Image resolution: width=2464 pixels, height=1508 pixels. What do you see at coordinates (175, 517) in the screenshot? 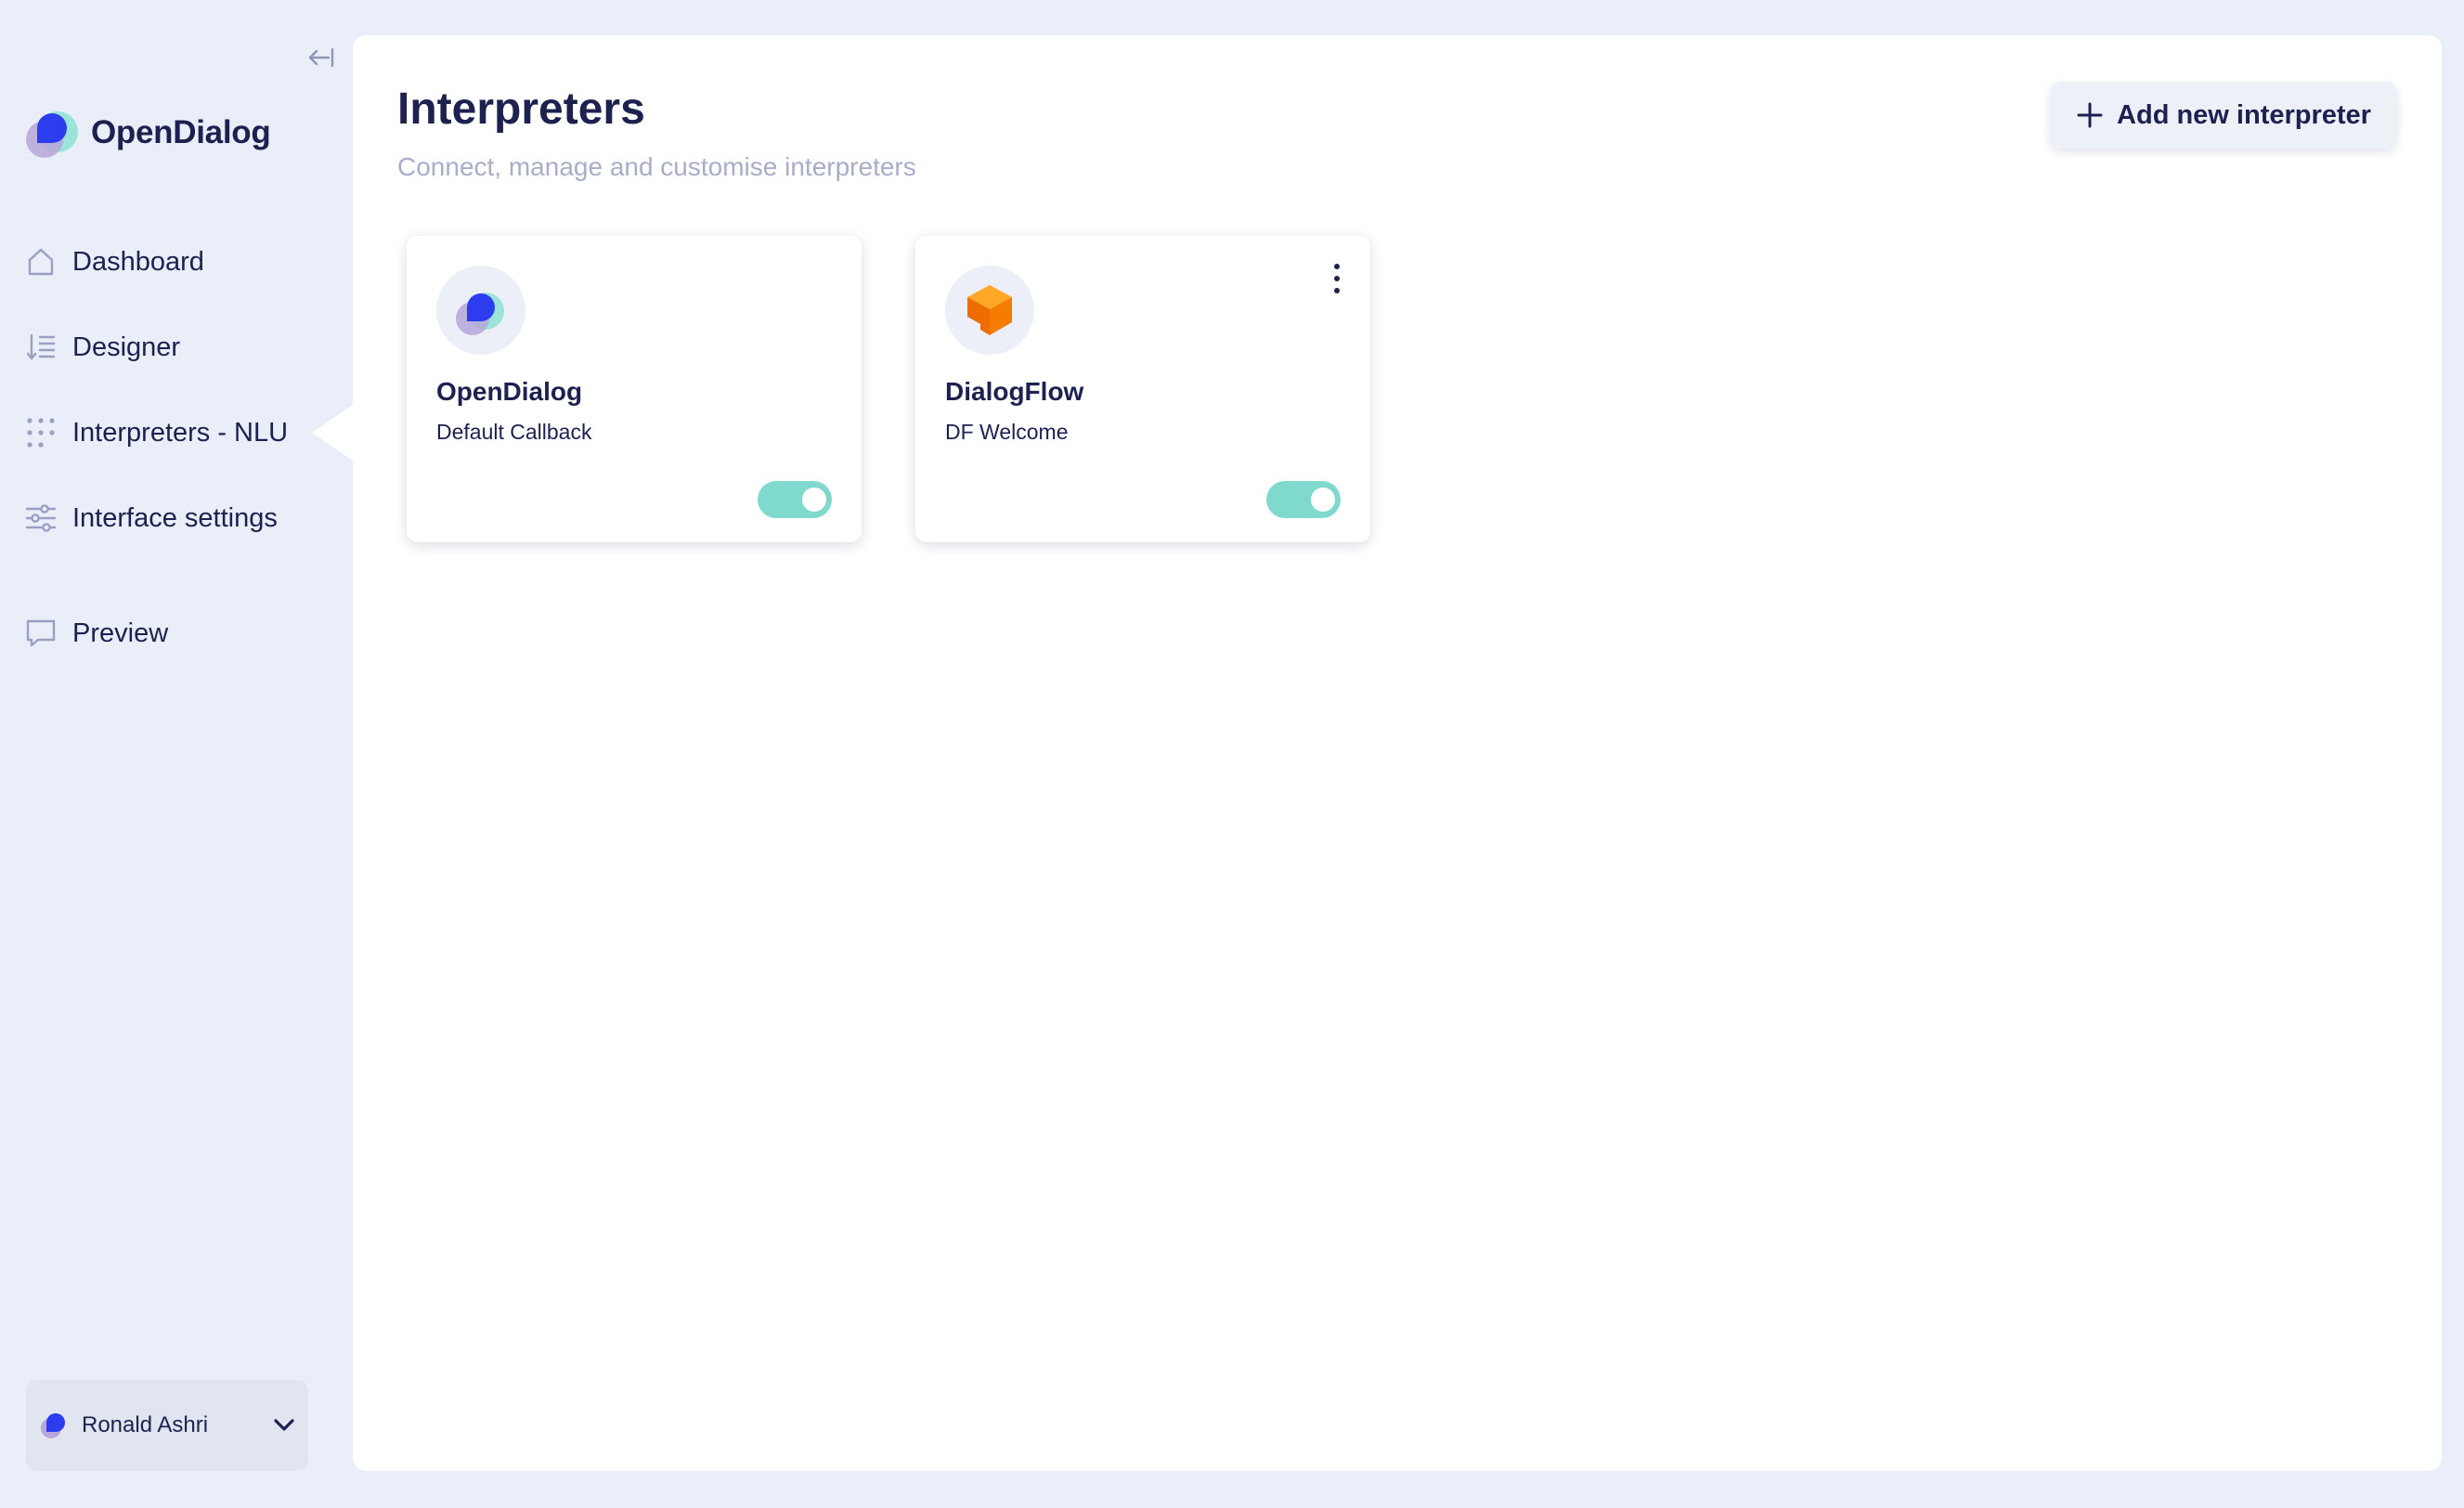
I see `sidebar-item-label: Interface settings` at bounding box center [175, 517].